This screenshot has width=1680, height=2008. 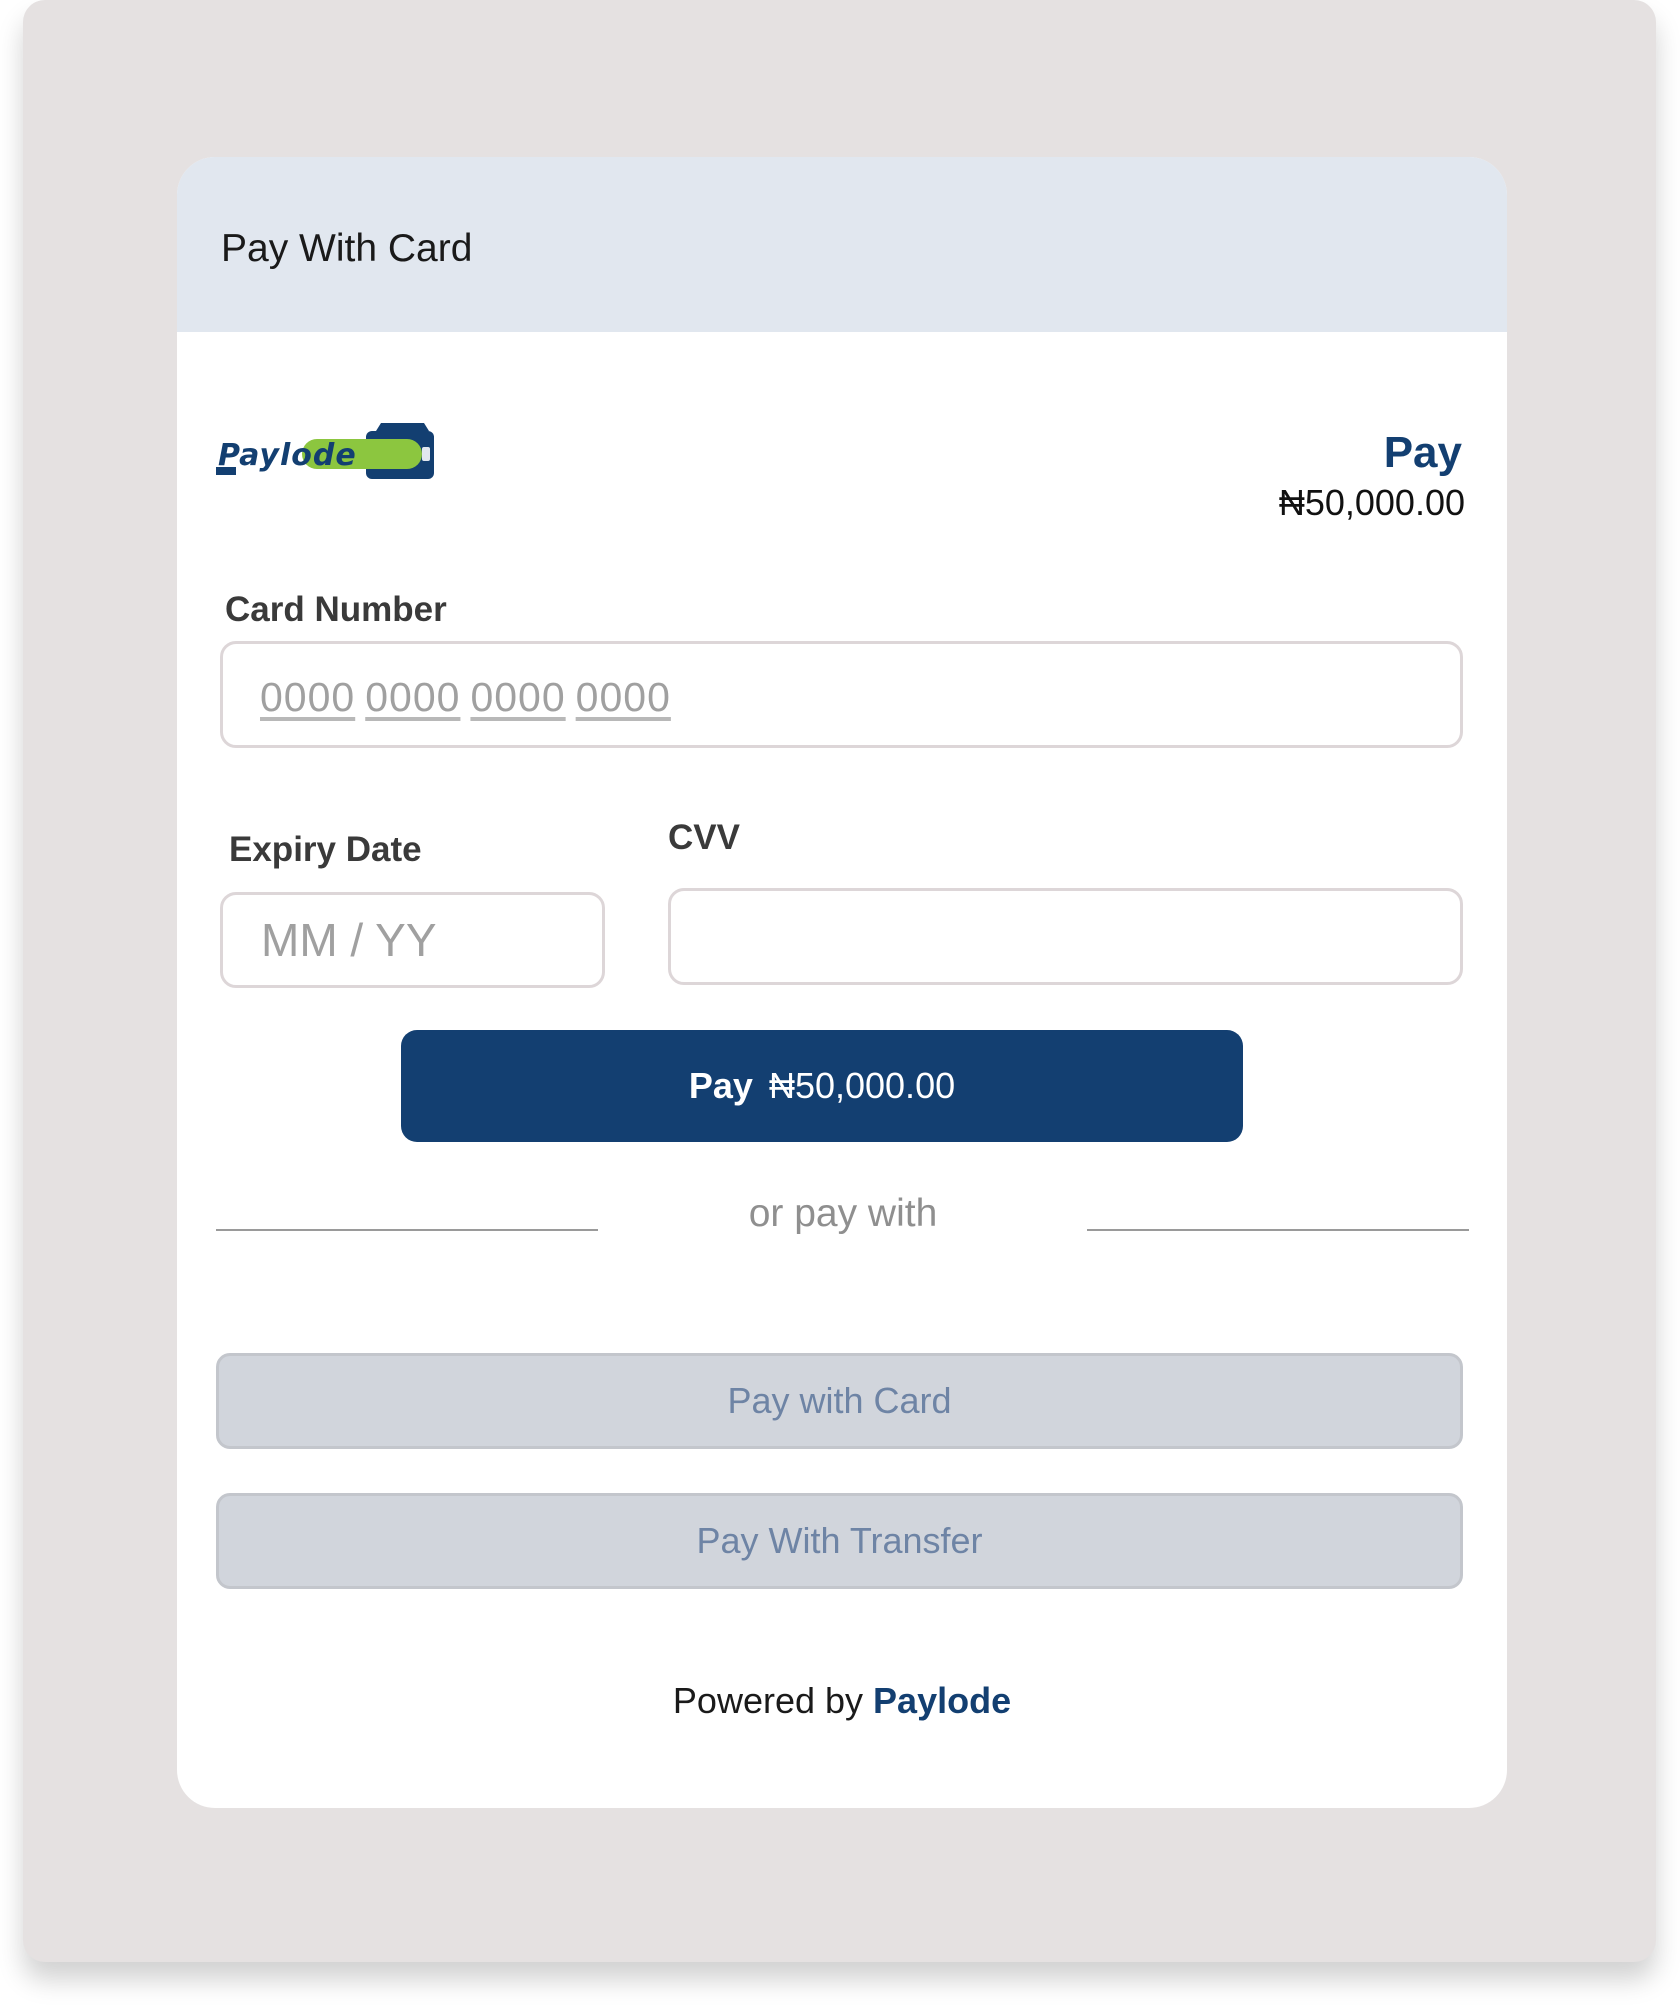 What do you see at coordinates (942, 1700) in the screenshot?
I see `powered-by-brand: Paylode` at bounding box center [942, 1700].